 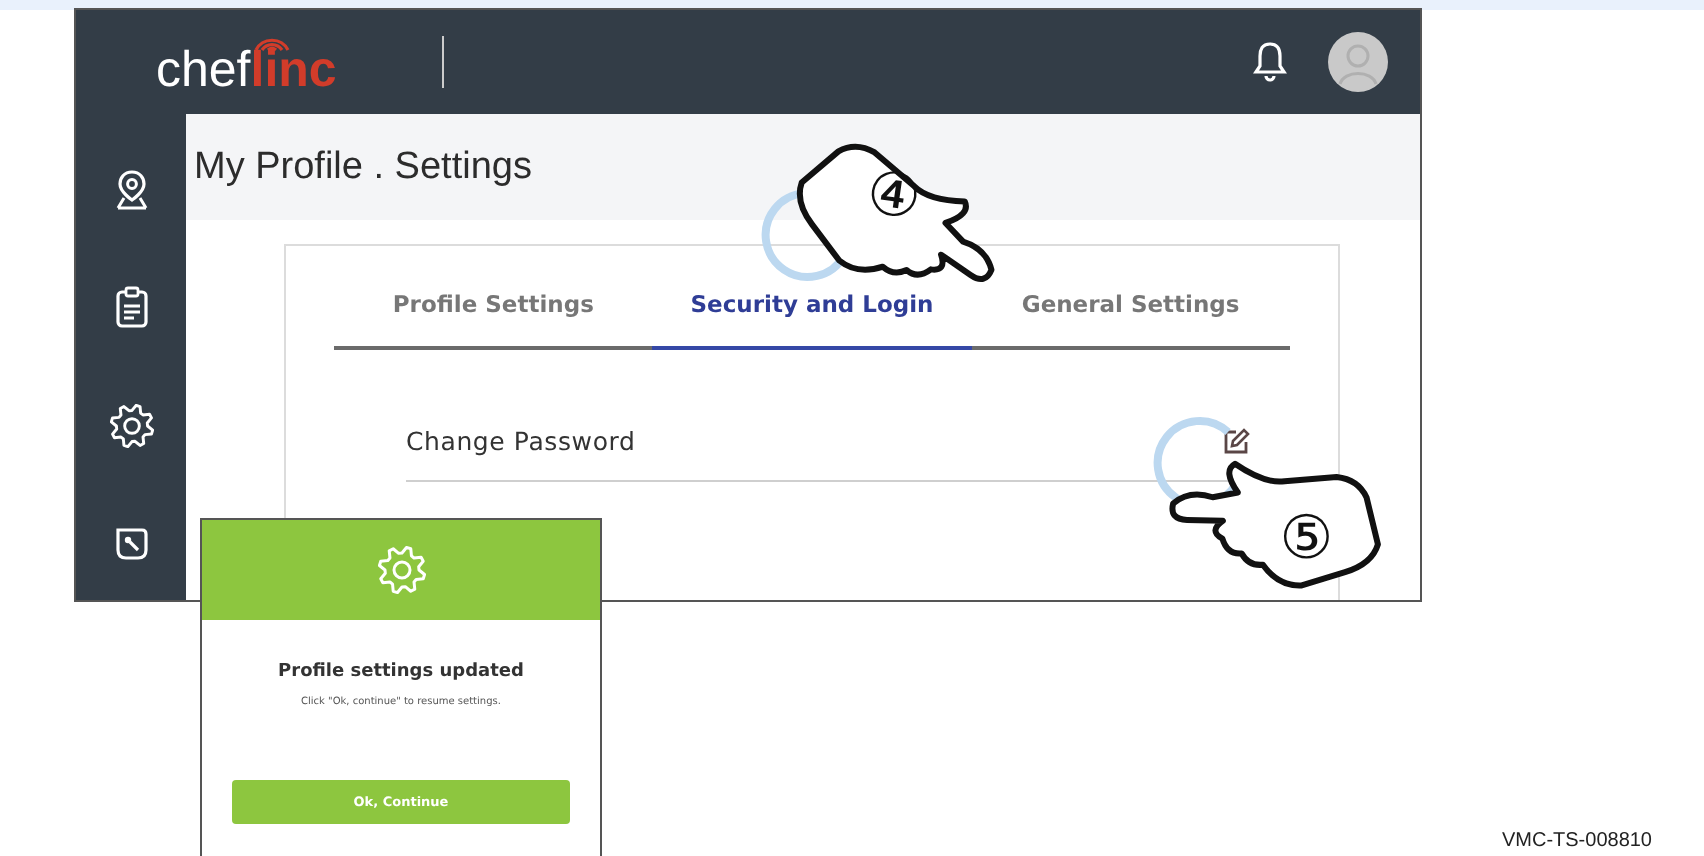 I want to click on setting-label: Change Password, so click(x=521, y=441).